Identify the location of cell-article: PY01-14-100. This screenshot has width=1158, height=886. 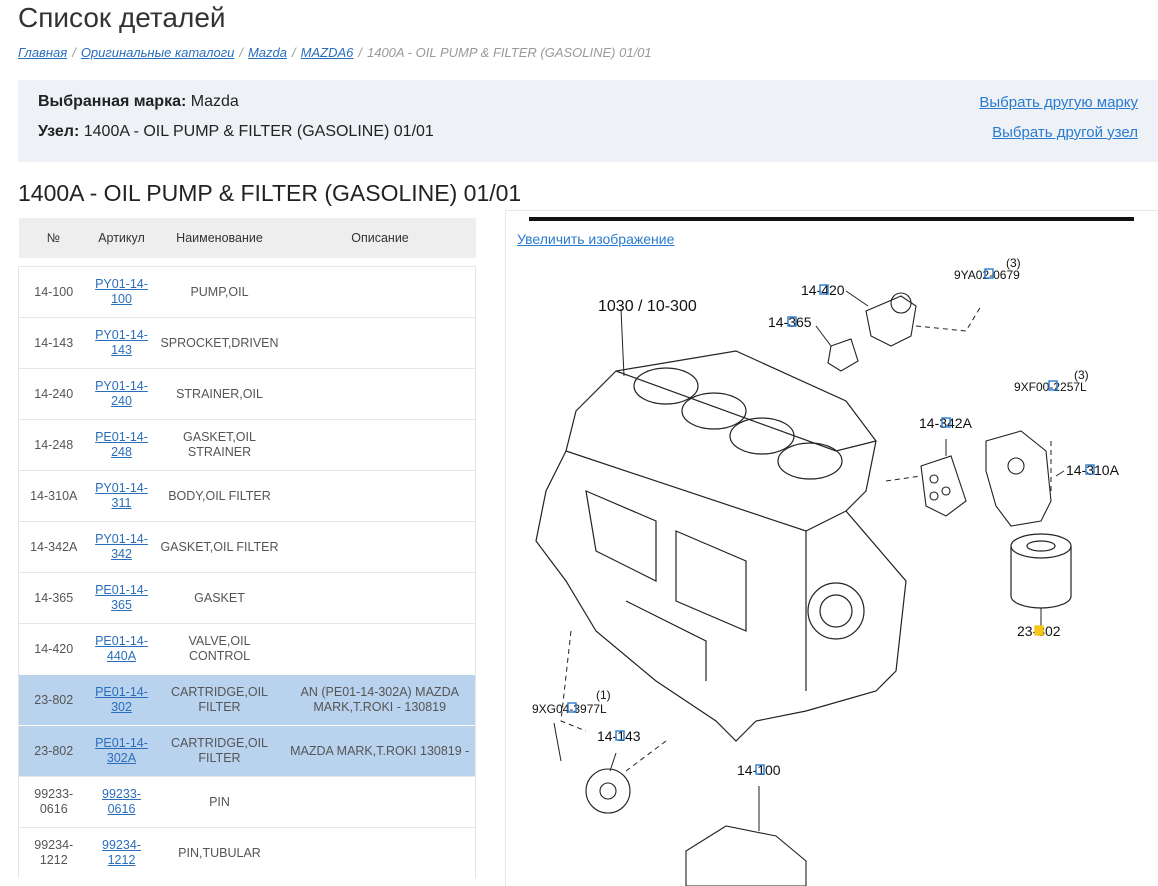
(121, 292).